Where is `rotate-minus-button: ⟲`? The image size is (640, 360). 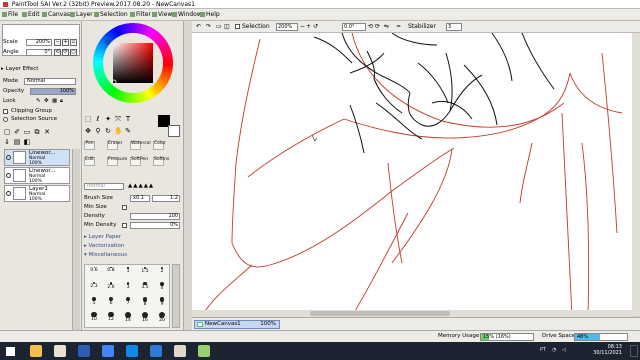
rotate-minus-button: ⟲ is located at coordinates (57, 52).